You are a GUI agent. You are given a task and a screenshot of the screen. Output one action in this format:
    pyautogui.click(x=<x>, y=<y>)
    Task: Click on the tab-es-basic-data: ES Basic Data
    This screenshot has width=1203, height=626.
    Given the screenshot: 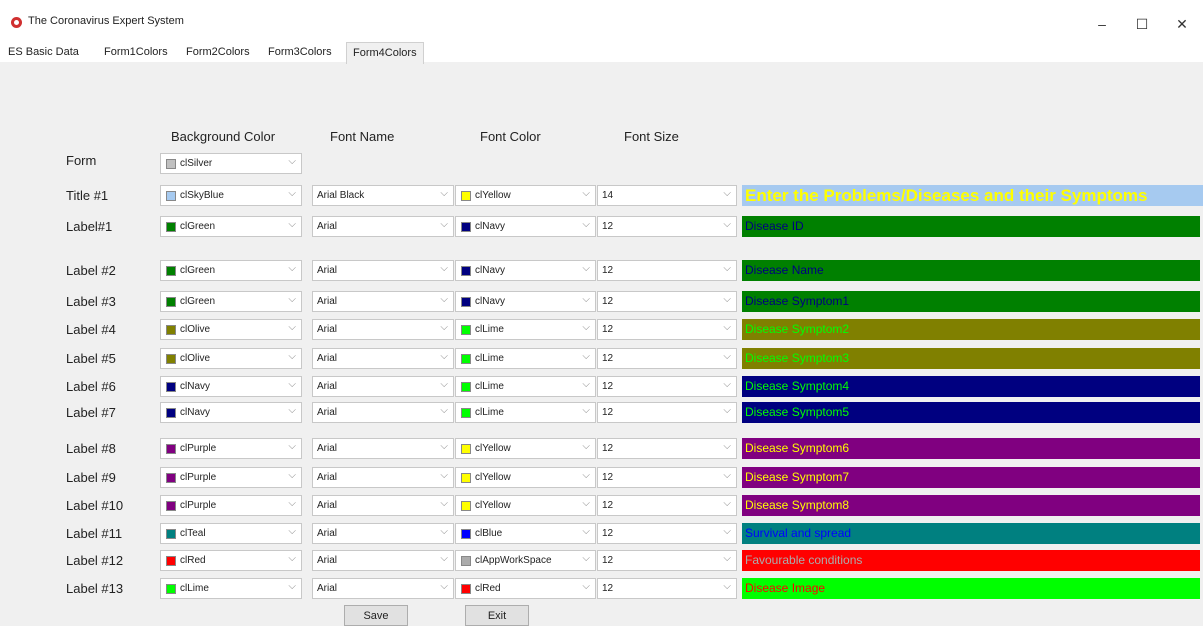 What is the action you would take?
    pyautogui.click(x=43, y=52)
    